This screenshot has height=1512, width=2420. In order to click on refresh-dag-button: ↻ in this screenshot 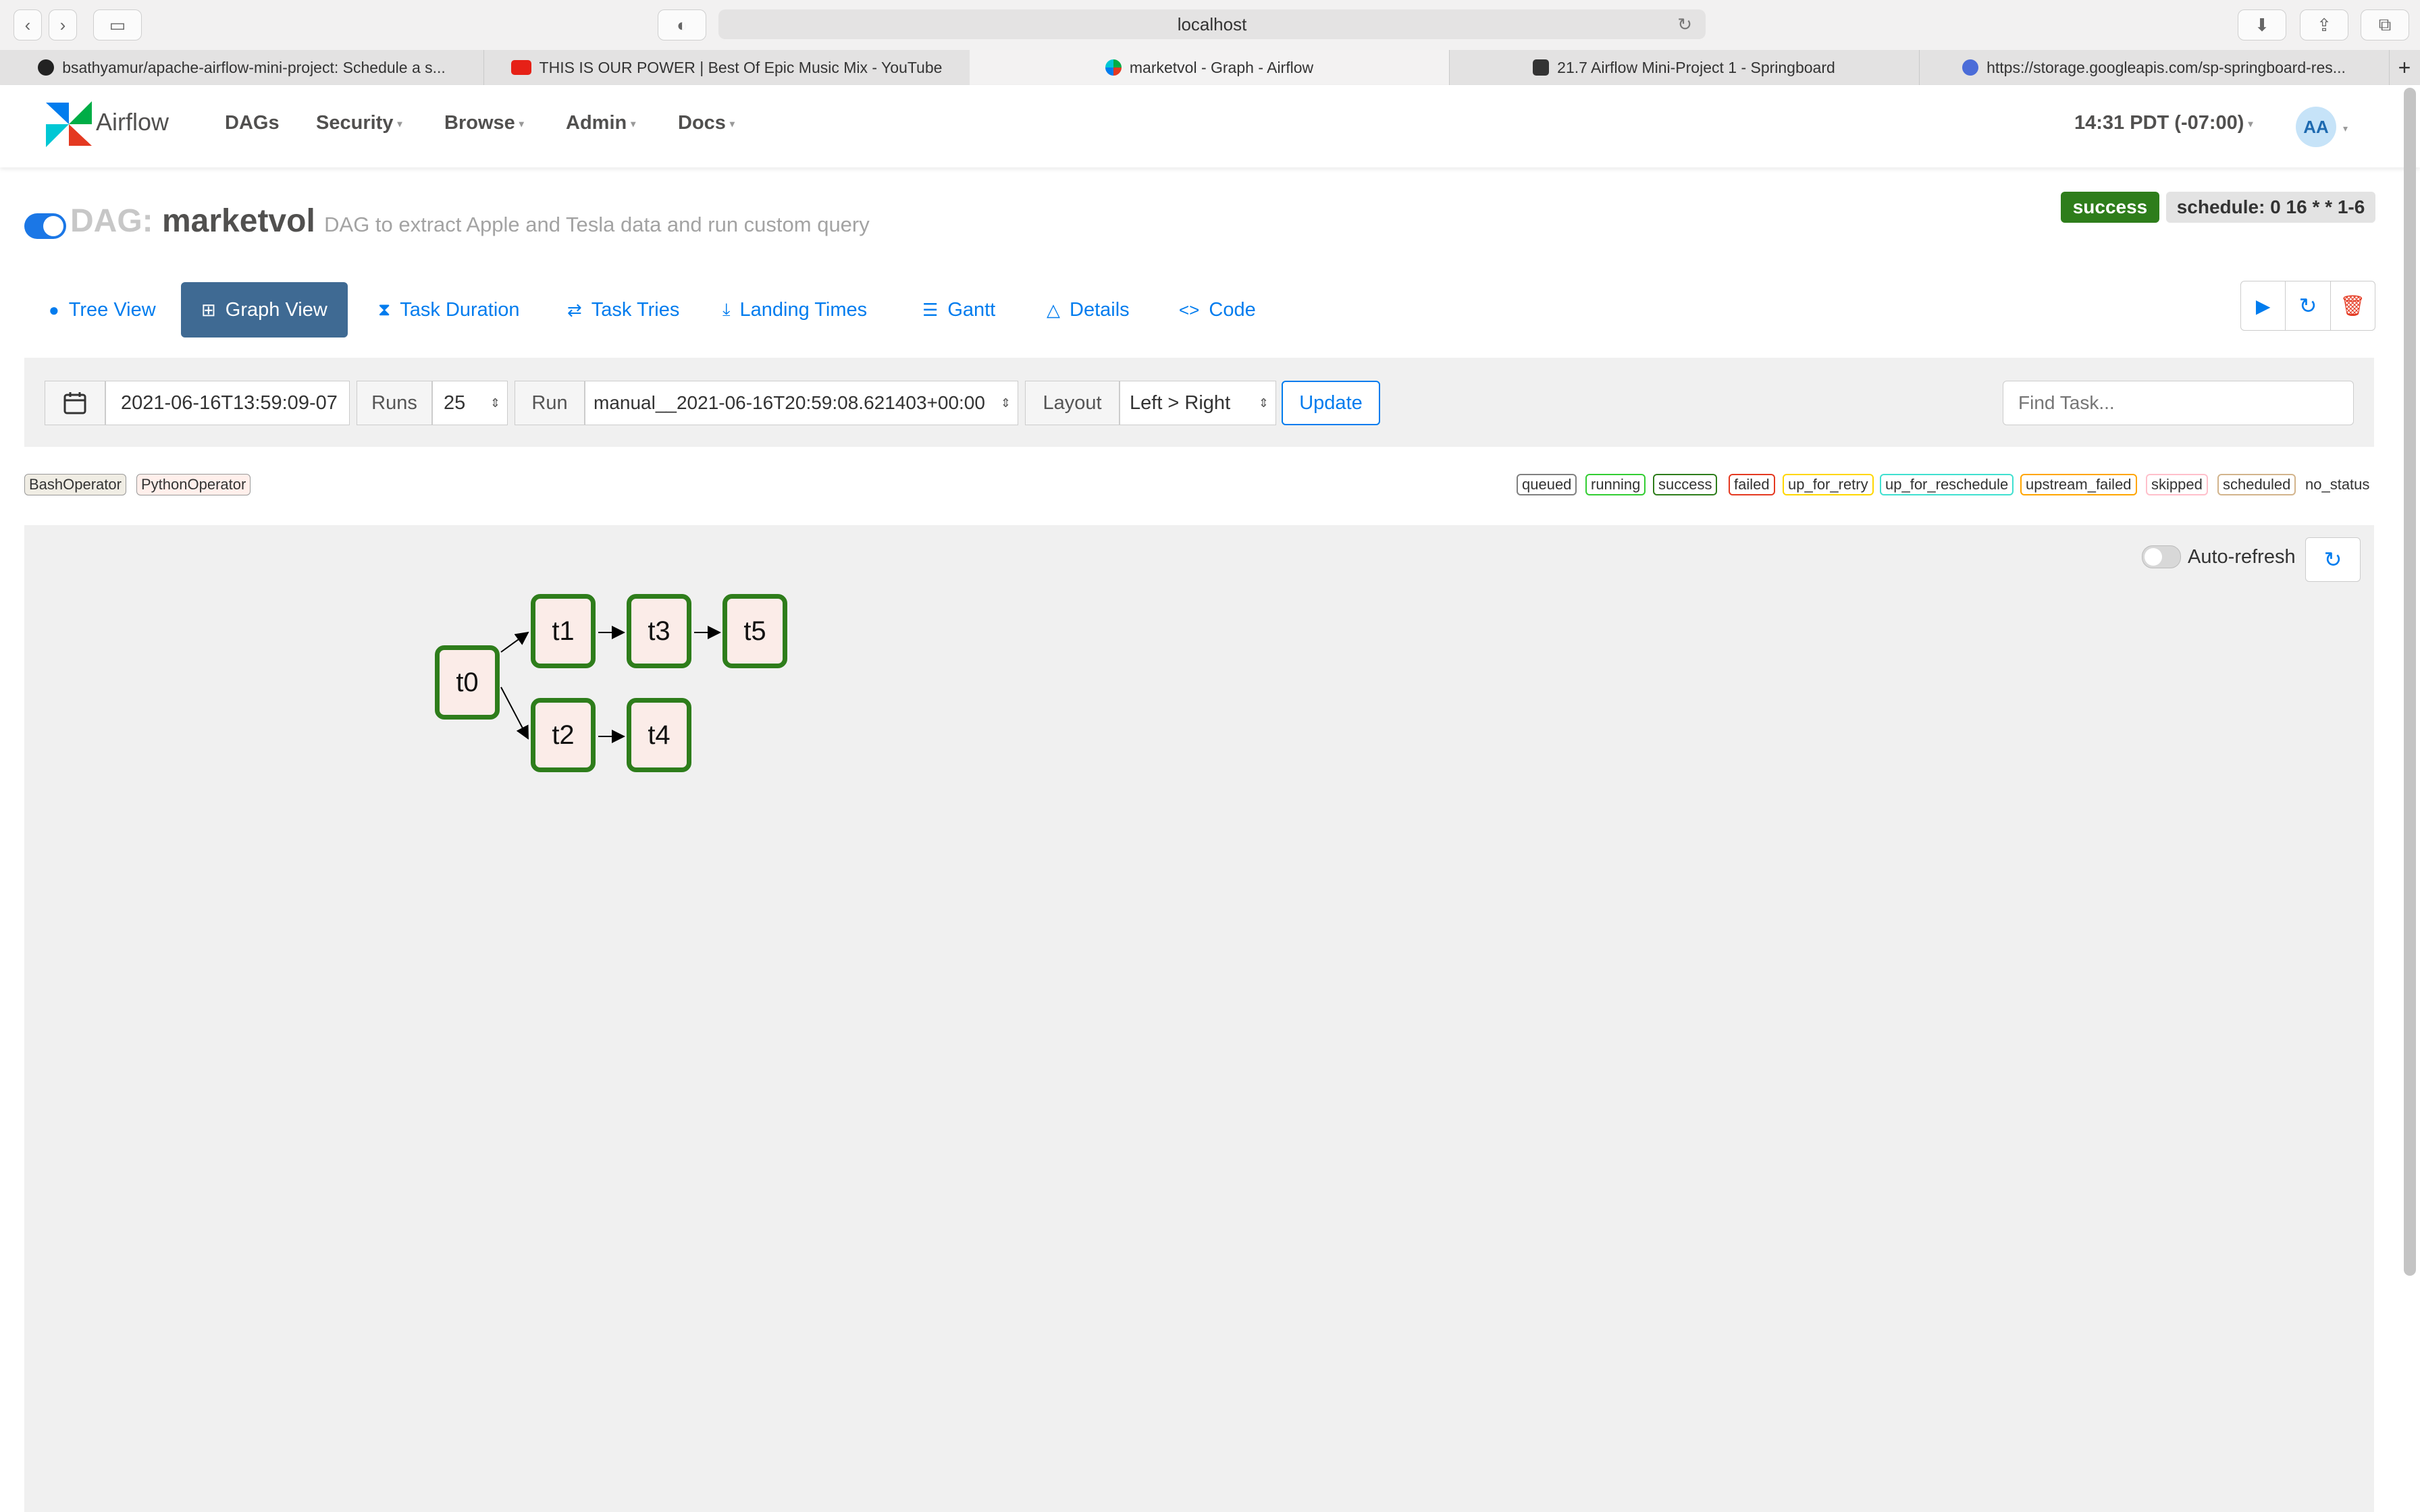, I will do `click(2308, 305)`.